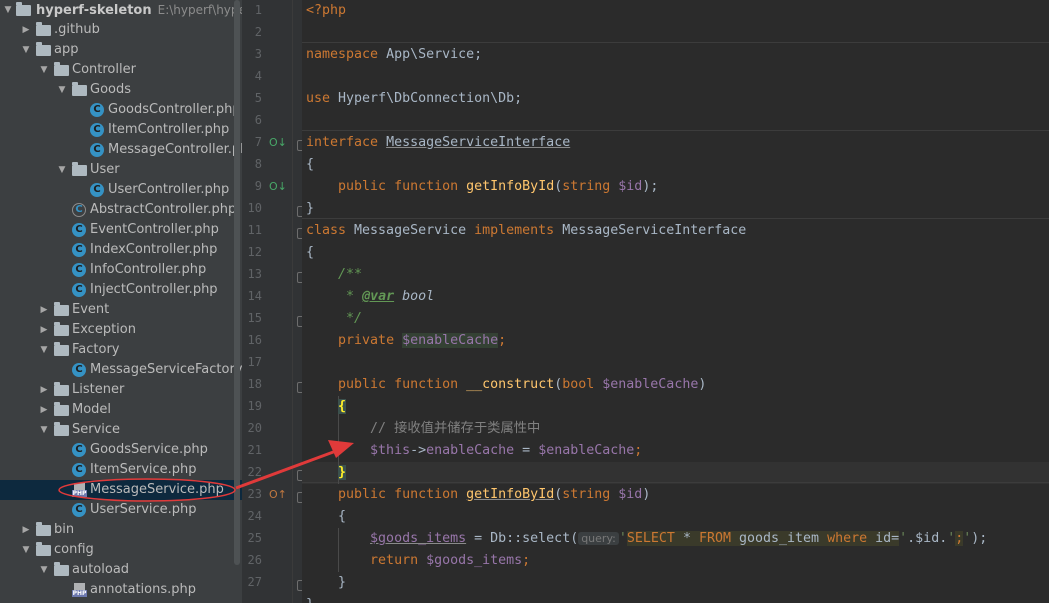 The image size is (1049, 603). What do you see at coordinates (326, 407) in the screenshot?
I see `code-line-19: {` at bounding box center [326, 407].